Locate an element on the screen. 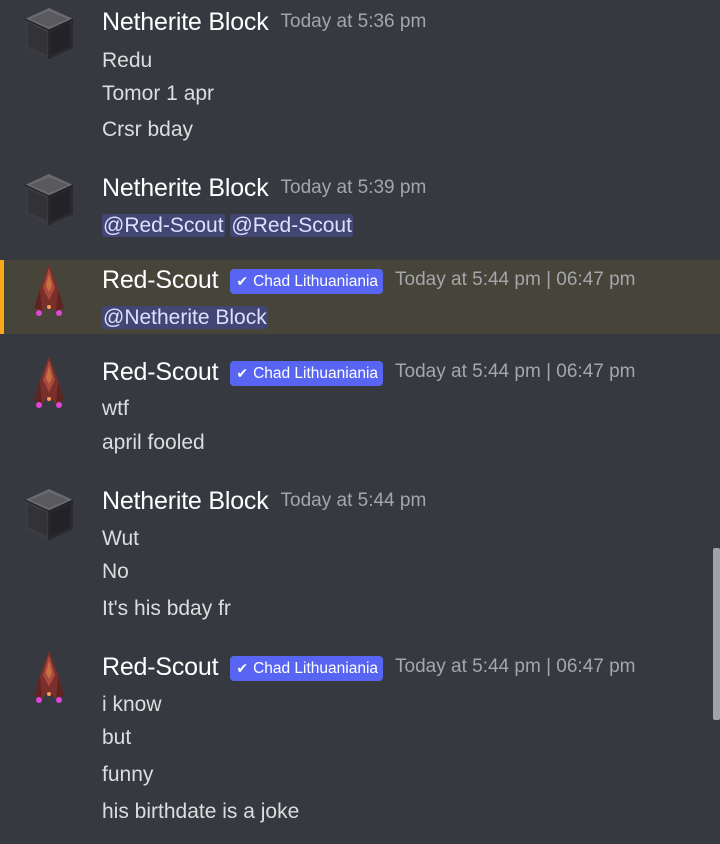  message-line: Redu is located at coordinates (127, 60).